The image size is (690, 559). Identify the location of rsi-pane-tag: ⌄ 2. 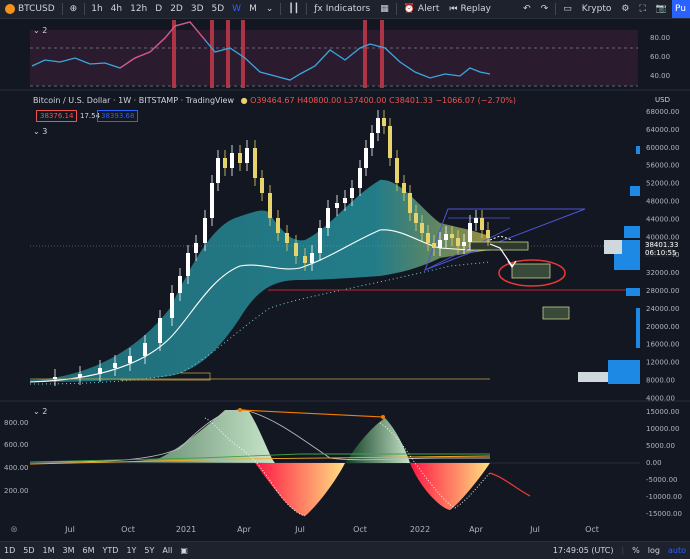
(40, 30).